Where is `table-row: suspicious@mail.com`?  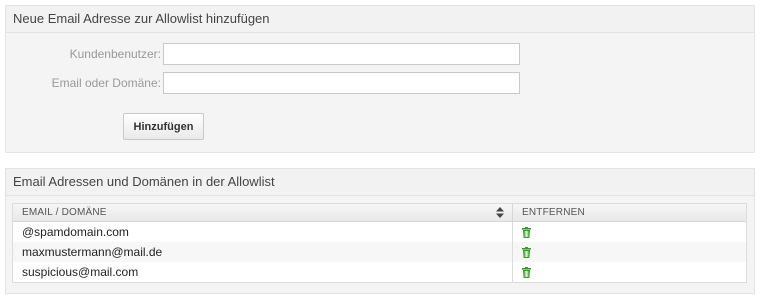
table-row: suspicious@mail.com is located at coordinates (379, 272).